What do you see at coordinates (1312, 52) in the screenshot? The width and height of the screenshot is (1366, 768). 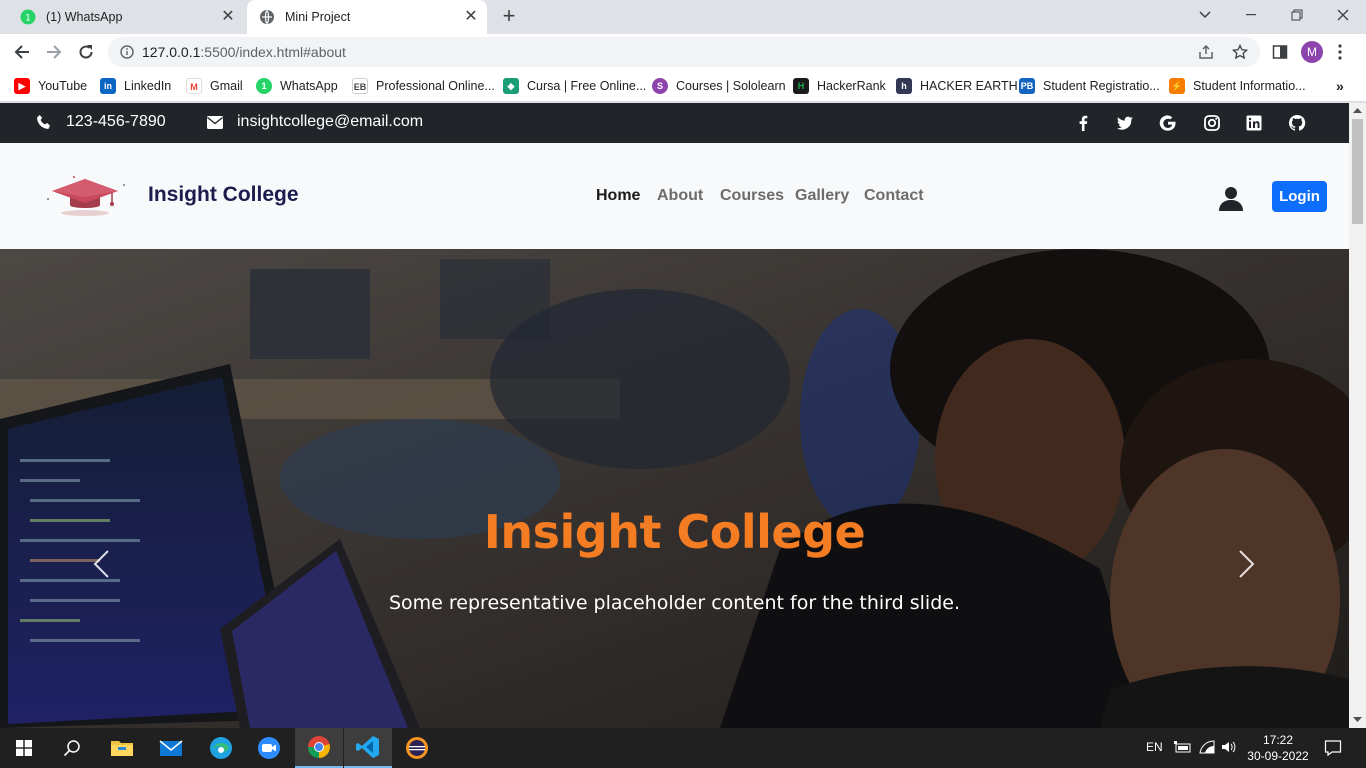 I see `profile-avatar: M` at bounding box center [1312, 52].